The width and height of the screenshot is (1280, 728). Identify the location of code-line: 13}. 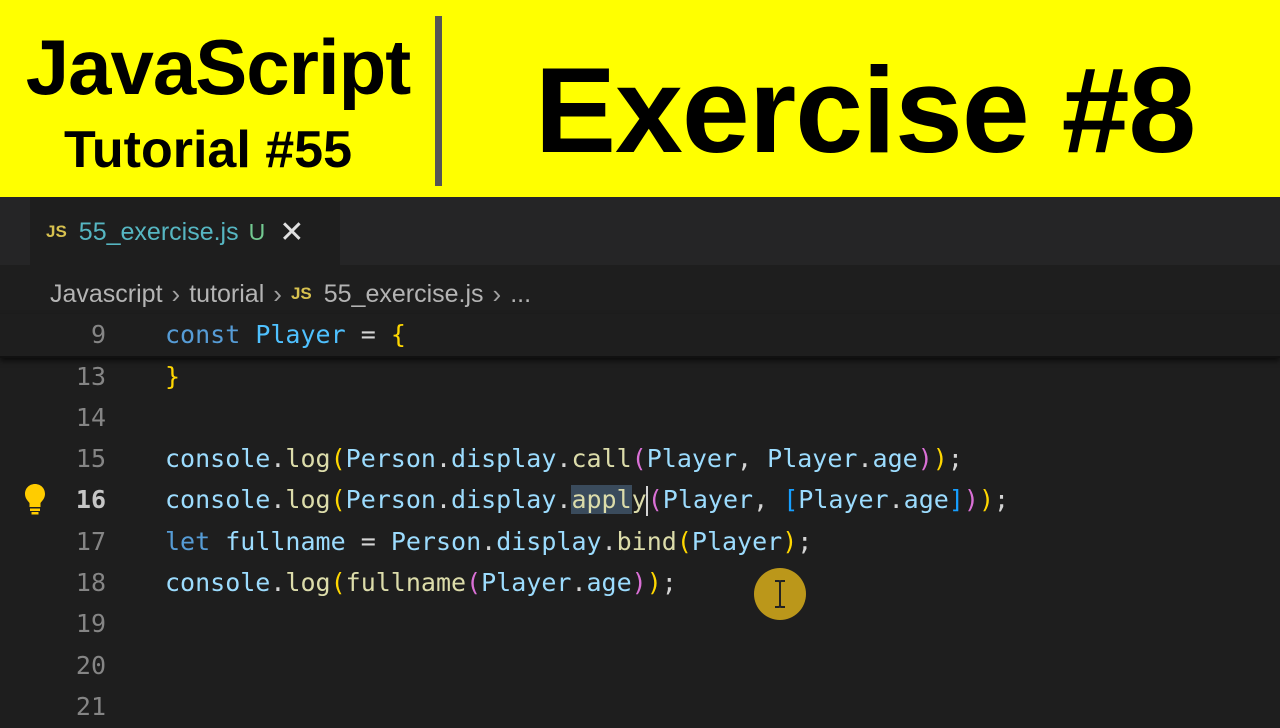
(640, 377).